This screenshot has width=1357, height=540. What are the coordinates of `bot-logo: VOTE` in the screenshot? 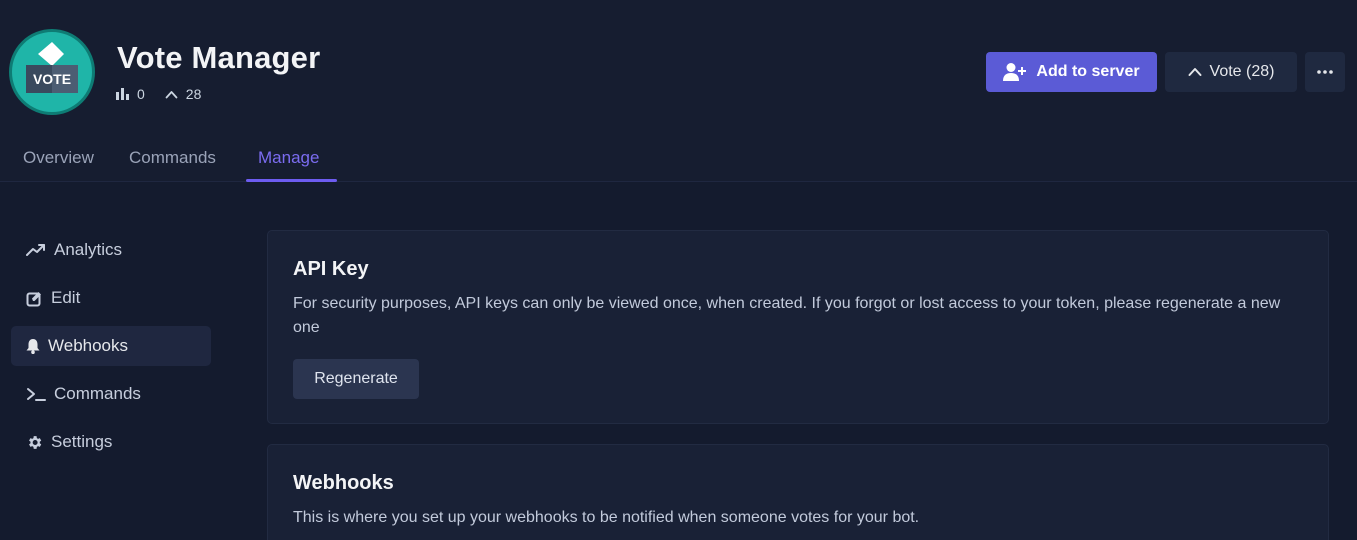 It's located at (52, 72).